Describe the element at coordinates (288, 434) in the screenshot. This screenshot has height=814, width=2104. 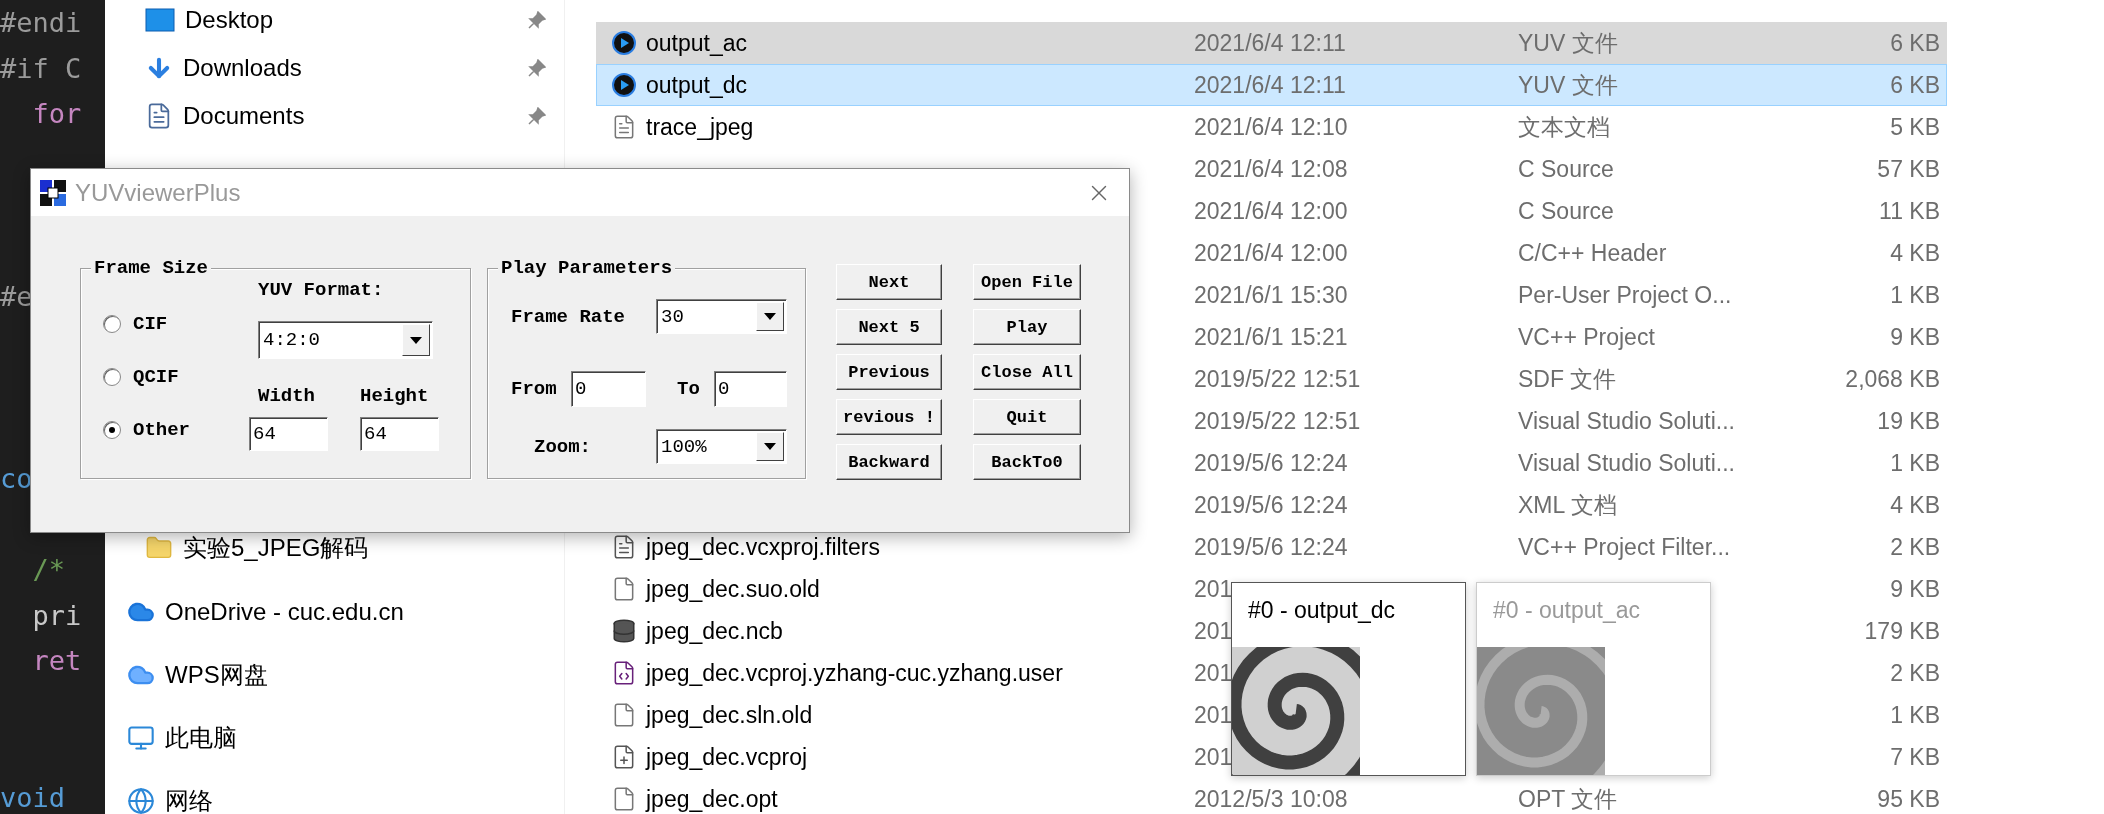
I see `width-field: 64` at that location.